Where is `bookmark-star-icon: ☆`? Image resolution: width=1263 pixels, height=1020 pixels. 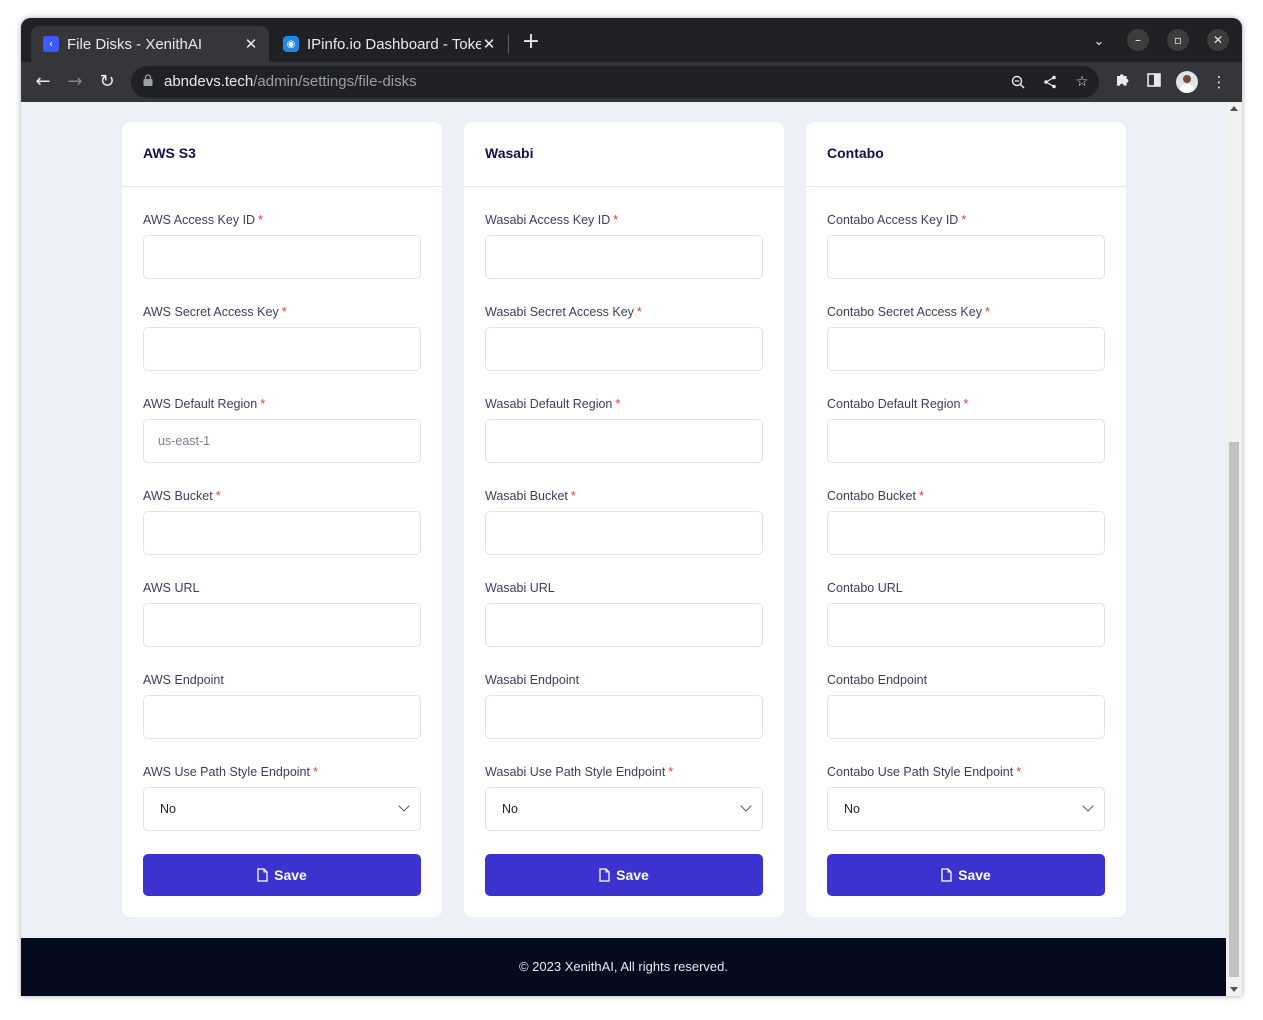 bookmark-star-icon: ☆ is located at coordinates (1082, 82).